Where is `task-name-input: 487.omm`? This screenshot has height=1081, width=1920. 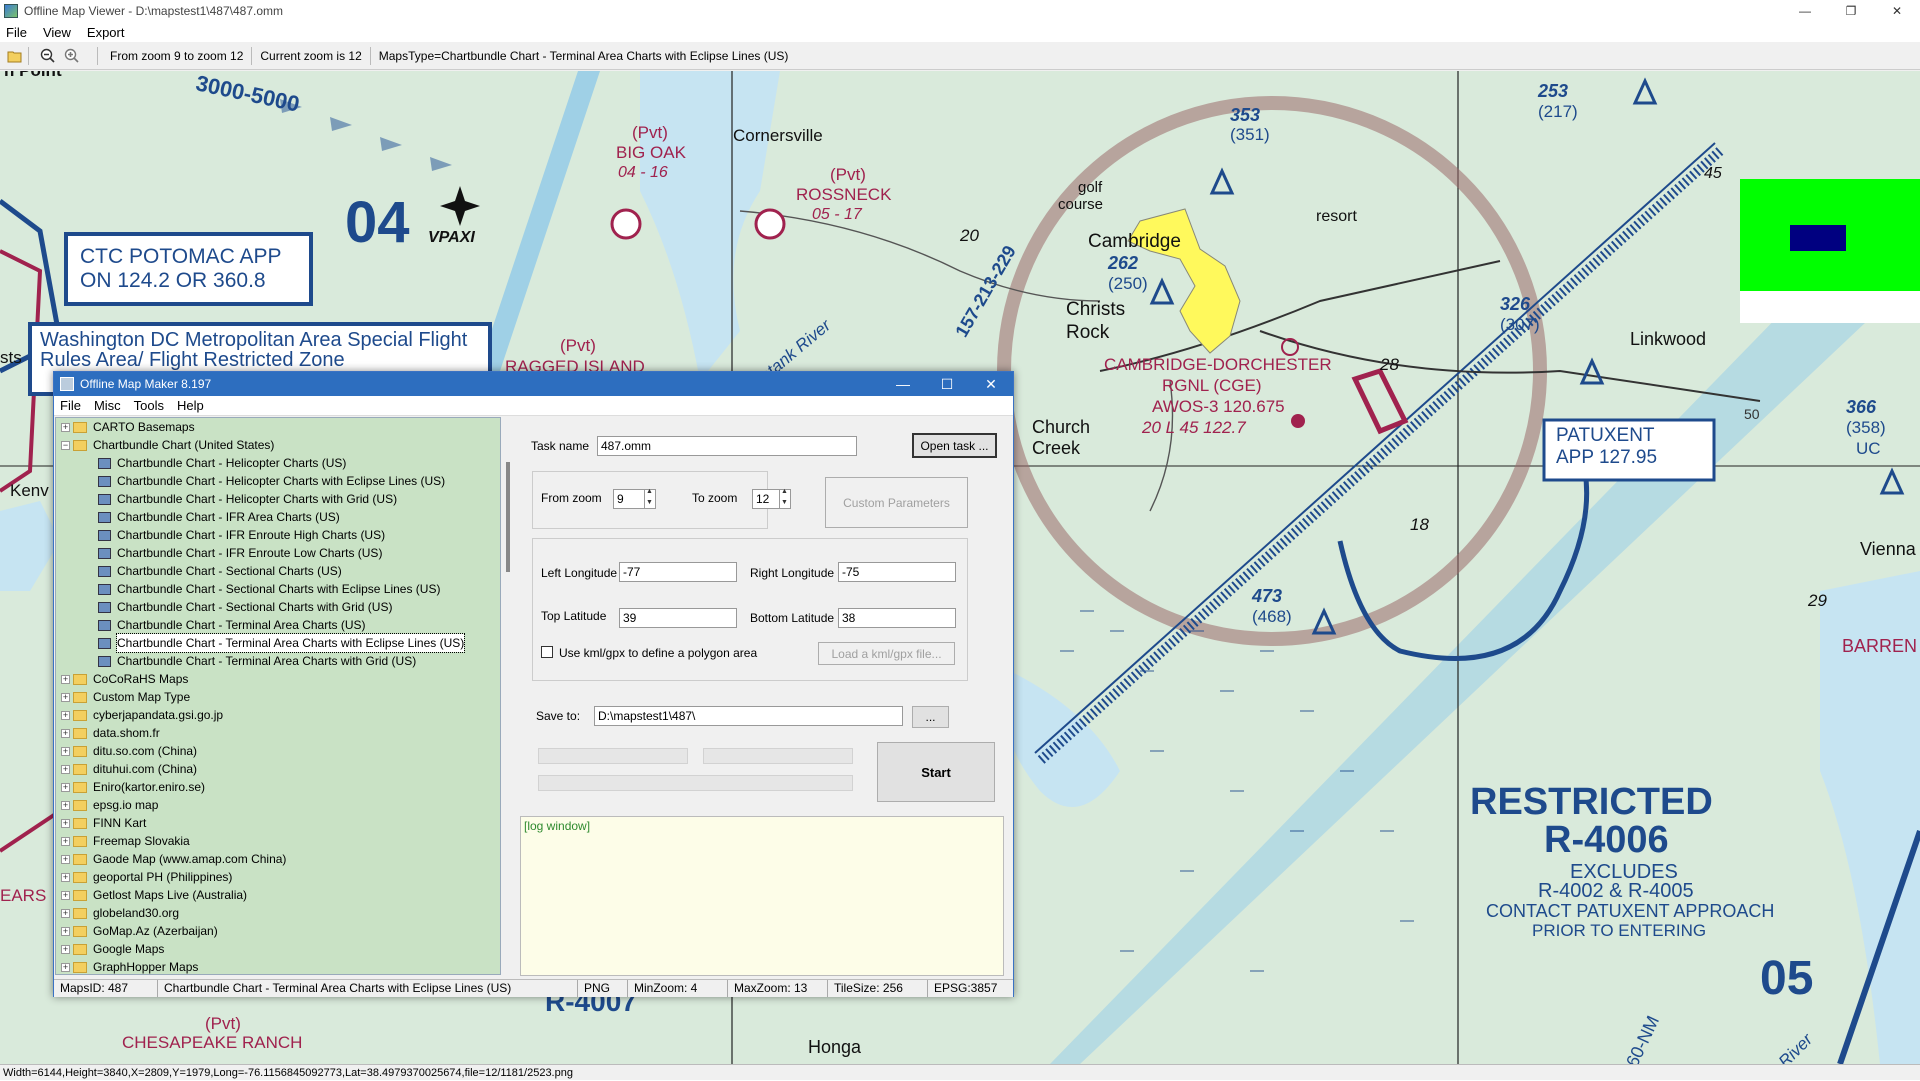
task-name-input: 487.omm is located at coordinates (727, 446).